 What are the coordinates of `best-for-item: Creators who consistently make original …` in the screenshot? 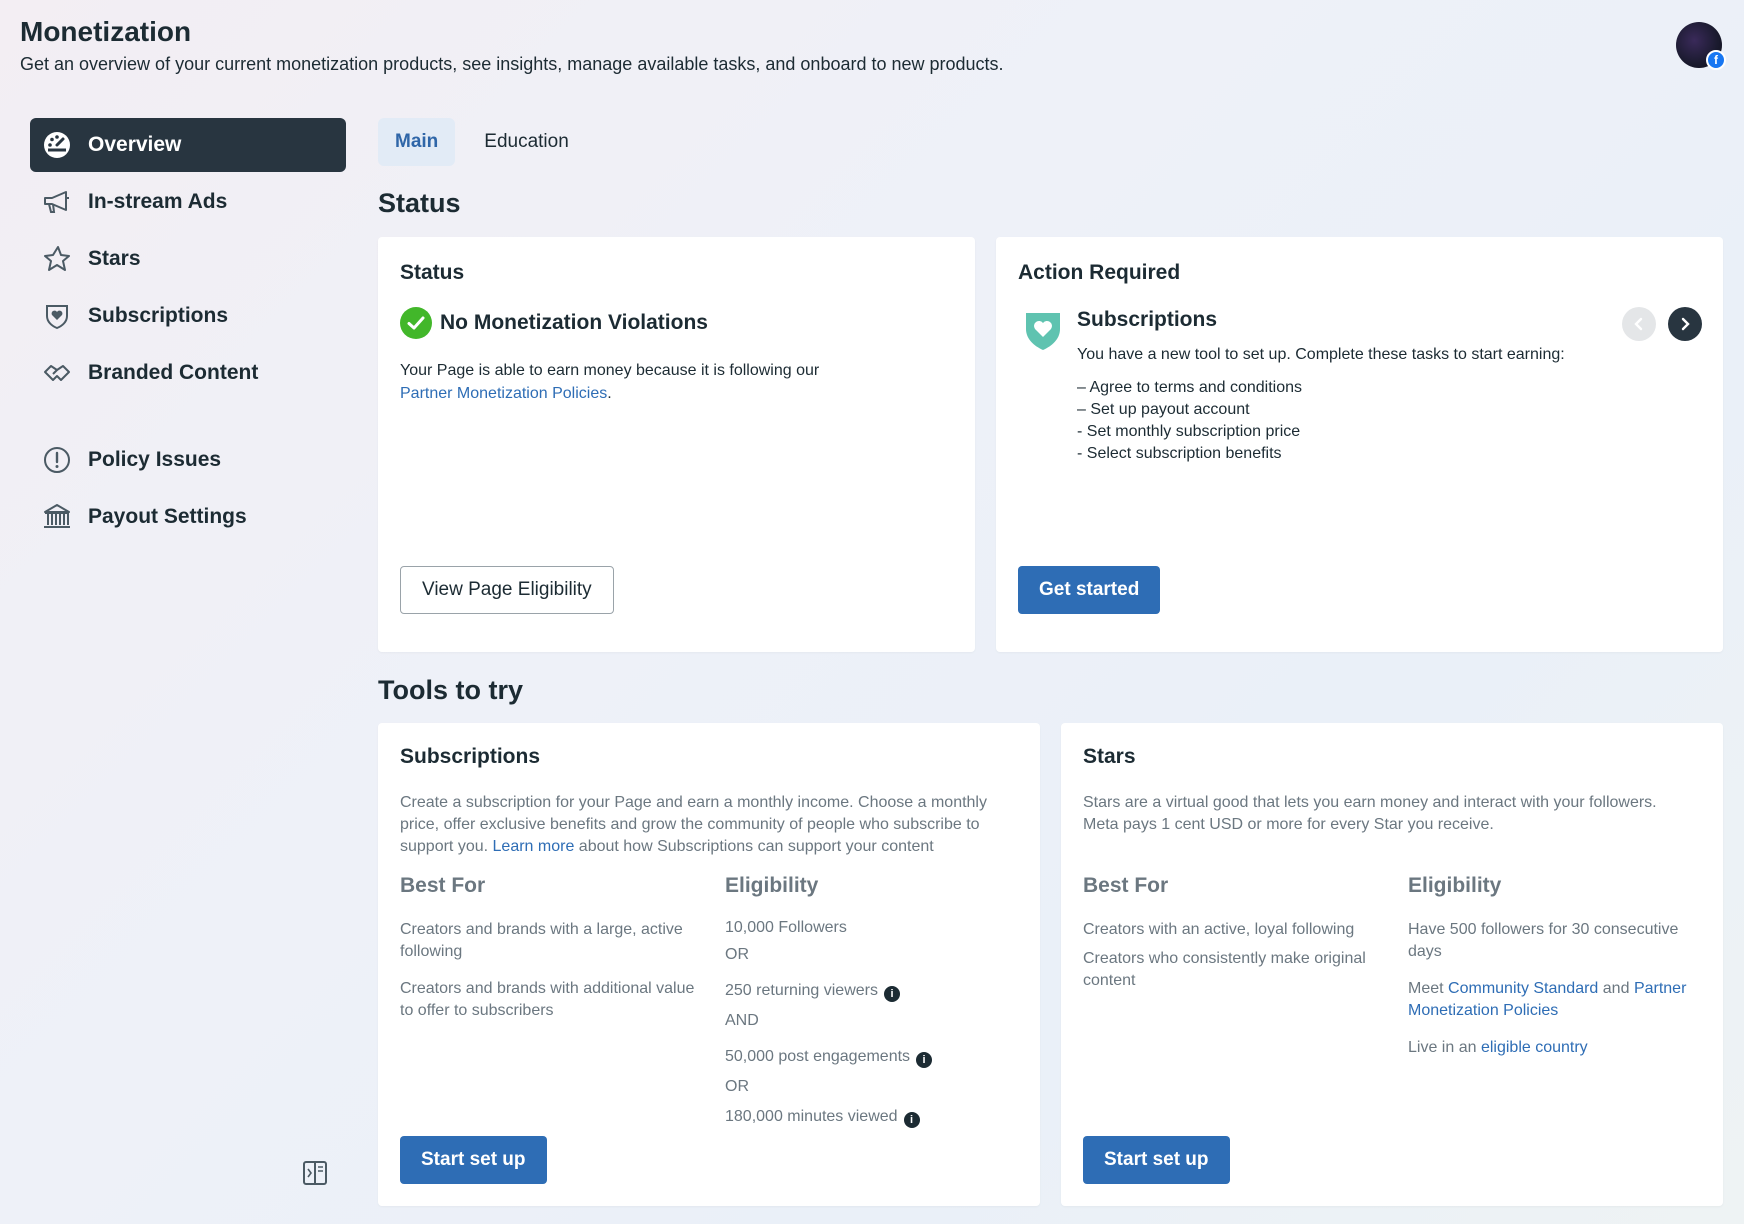 It's located at (1224, 969).